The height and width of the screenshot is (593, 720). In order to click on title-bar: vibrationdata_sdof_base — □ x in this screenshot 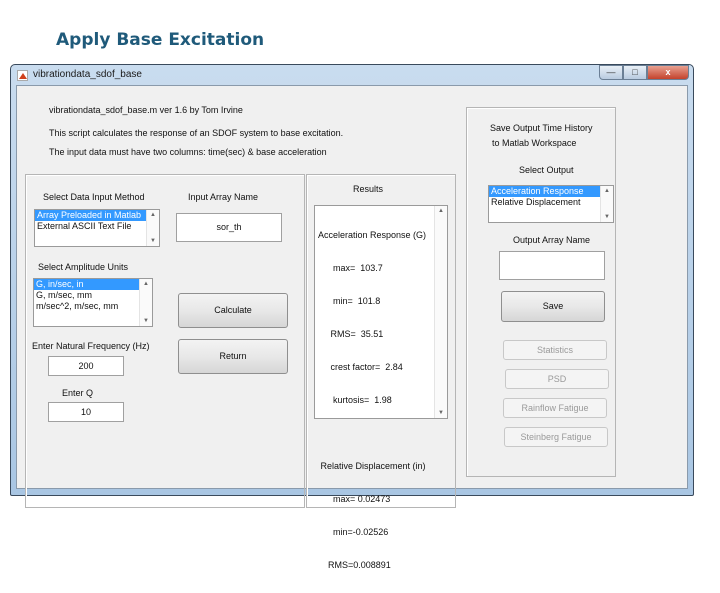, I will do `click(352, 75)`.